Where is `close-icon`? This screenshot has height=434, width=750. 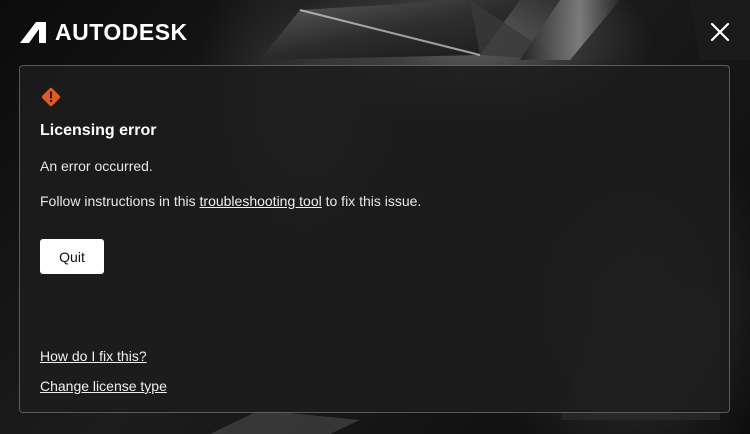 close-icon is located at coordinates (720, 32).